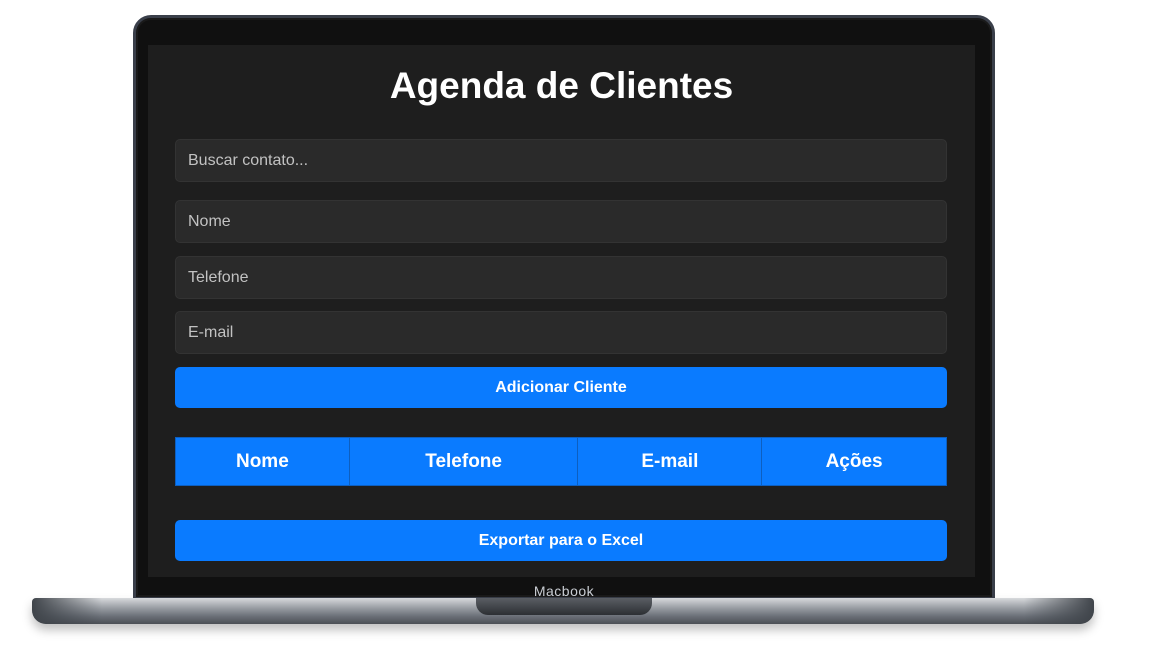  I want to click on column-header-phone: Telefone, so click(463, 461).